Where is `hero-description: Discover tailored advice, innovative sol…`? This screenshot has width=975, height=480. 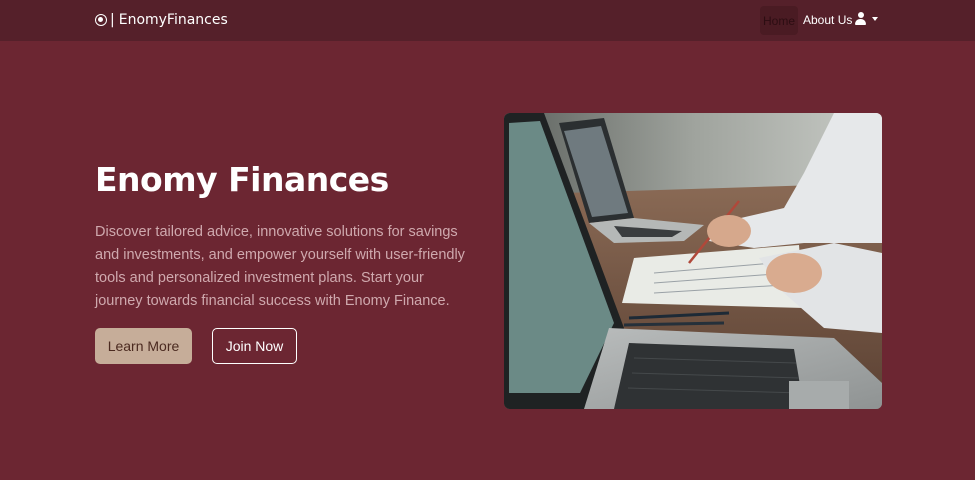
hero-description: Discover tailored advice, innovative sol… is located at coordinates (280, 266).